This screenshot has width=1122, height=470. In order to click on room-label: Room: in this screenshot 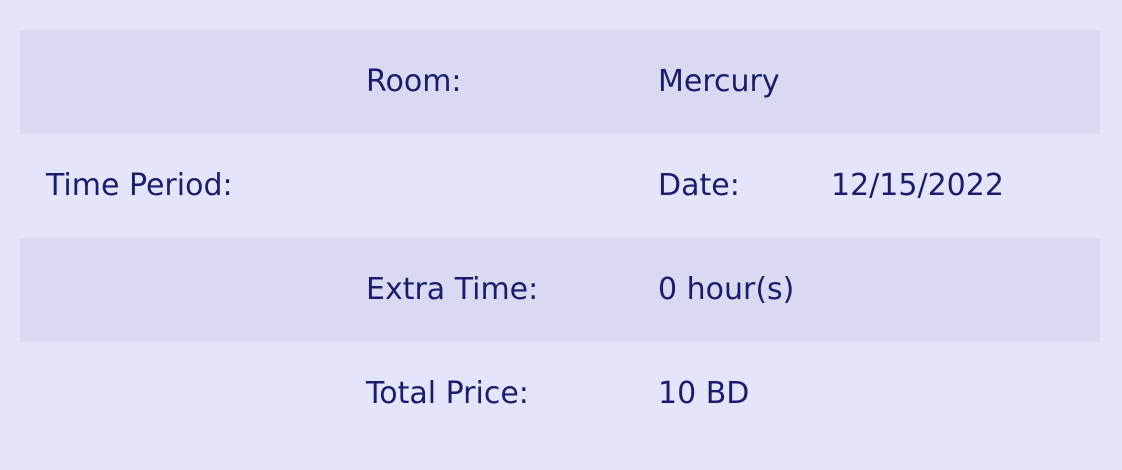, I will do `click(414, 81)`.